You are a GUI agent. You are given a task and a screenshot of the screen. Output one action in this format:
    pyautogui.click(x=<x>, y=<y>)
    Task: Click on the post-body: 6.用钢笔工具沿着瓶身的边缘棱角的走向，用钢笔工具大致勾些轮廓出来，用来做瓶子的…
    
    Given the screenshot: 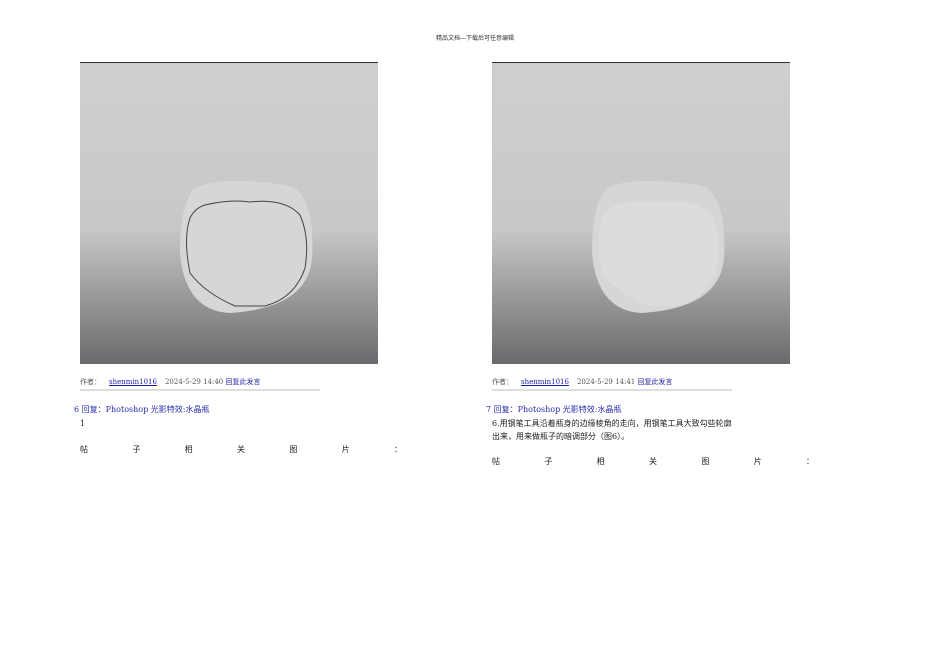 What is the action you would take?
    pyautogui.click(x=612, y=430)
    